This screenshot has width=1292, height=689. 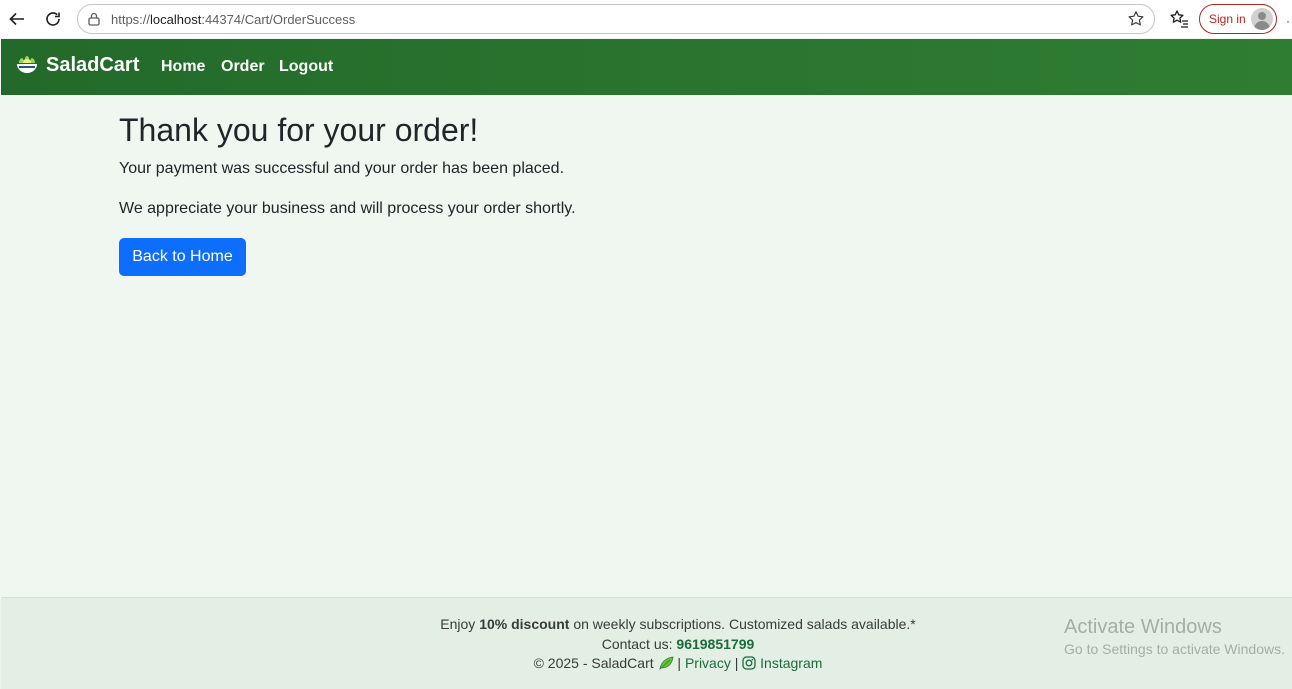 What do you see at coordinates (243, 67) in the screenshot?
I see `nav-order-link: Order` at bounding box center [243, 67].